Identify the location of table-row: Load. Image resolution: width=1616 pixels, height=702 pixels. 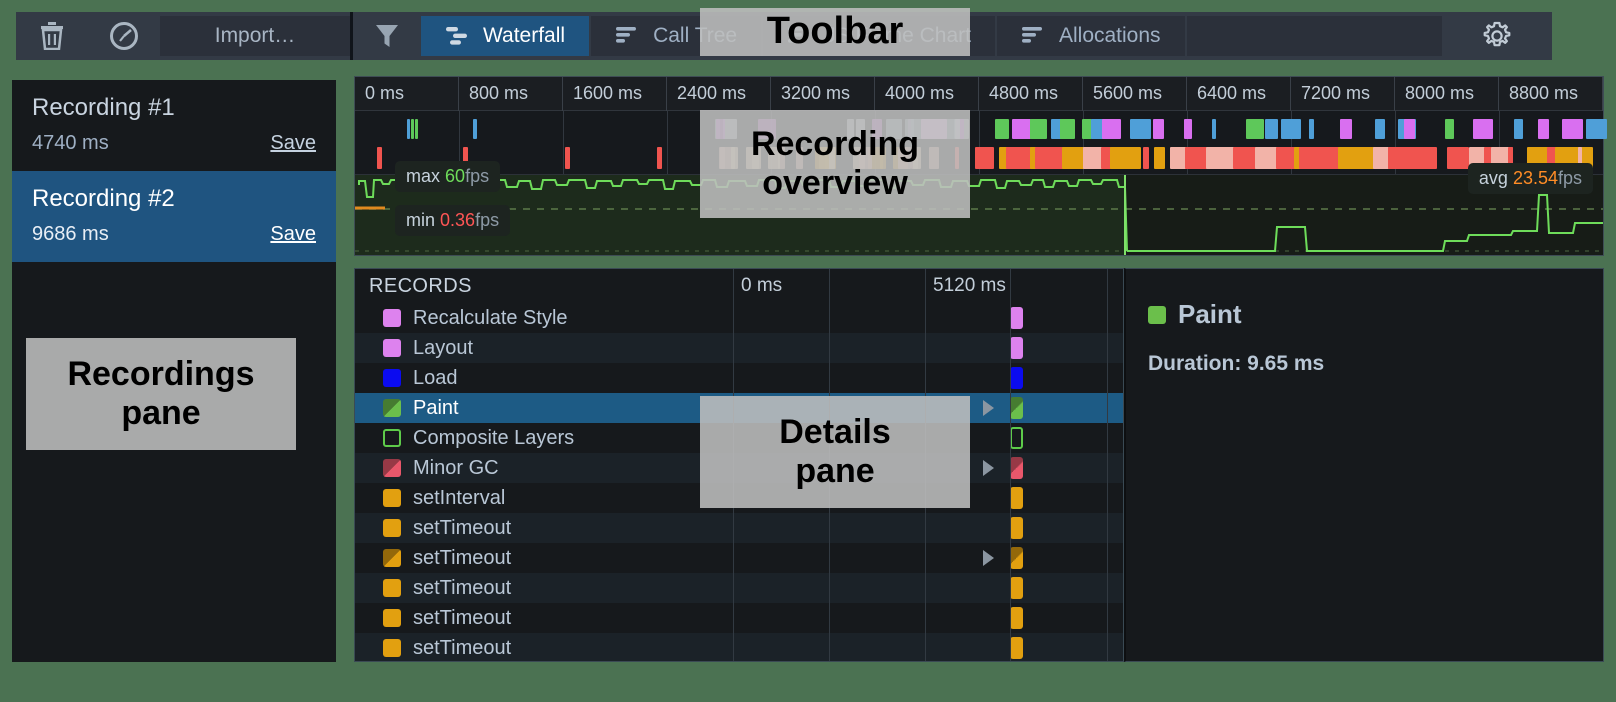
(739, 378).